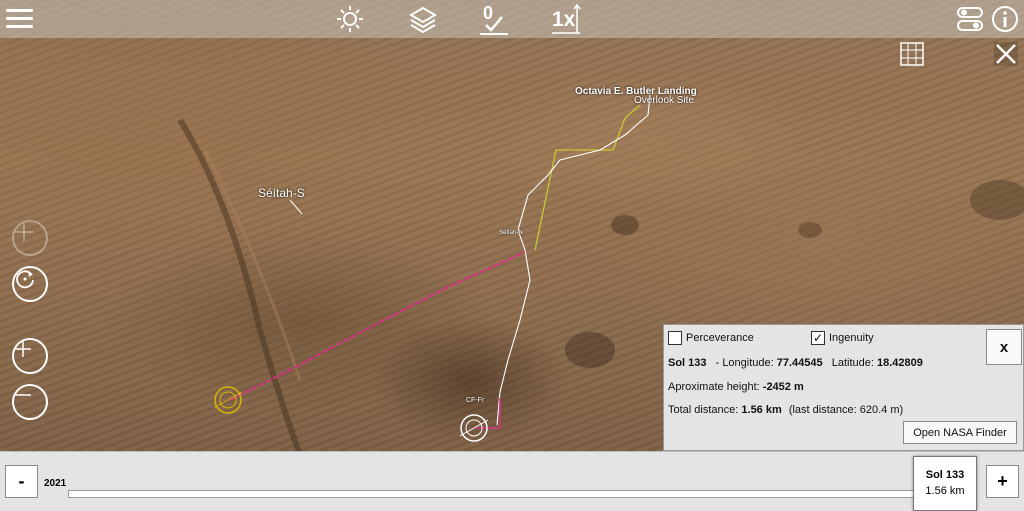 The height and width of the screenshot is (511, 1024). Describe the element at coordinates (24, 232) in the screenshot. I see `move-icon` at that location.